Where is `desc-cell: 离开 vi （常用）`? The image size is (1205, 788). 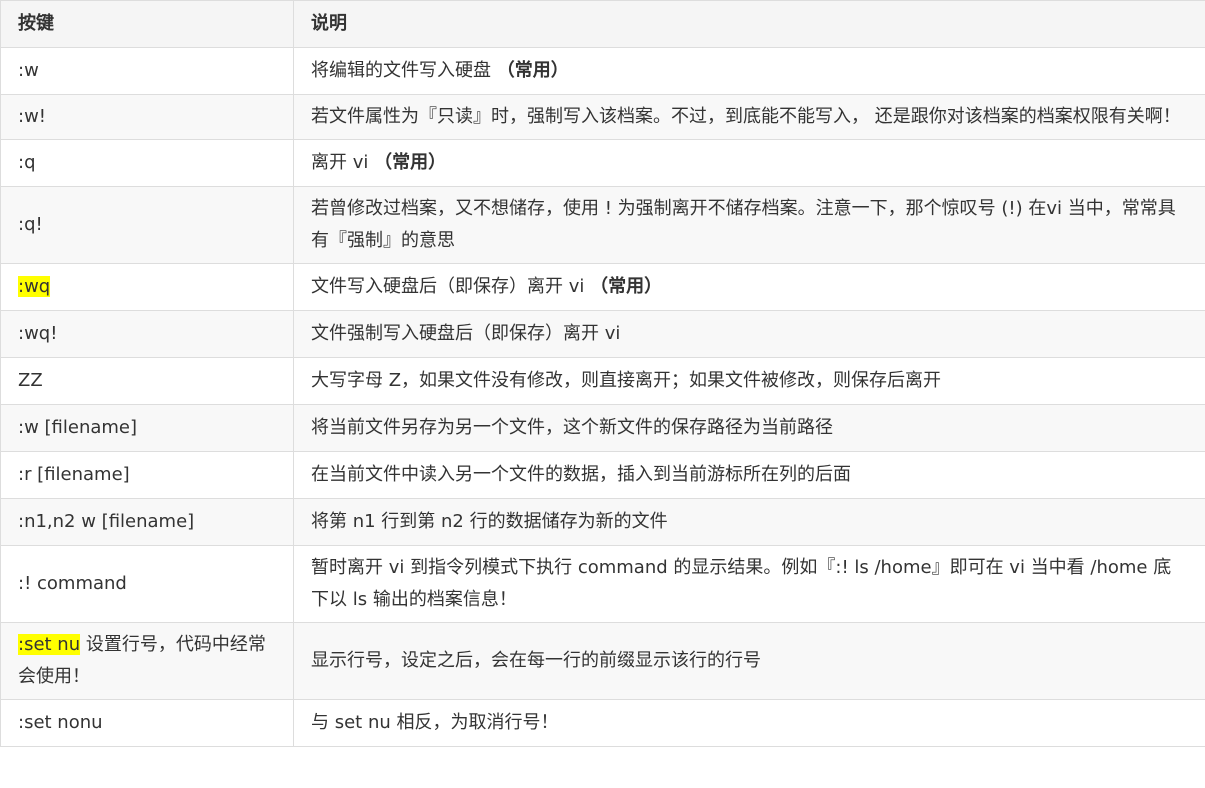
desc-cell: 离开 vi （常用） is located at coordinates (749, 163).